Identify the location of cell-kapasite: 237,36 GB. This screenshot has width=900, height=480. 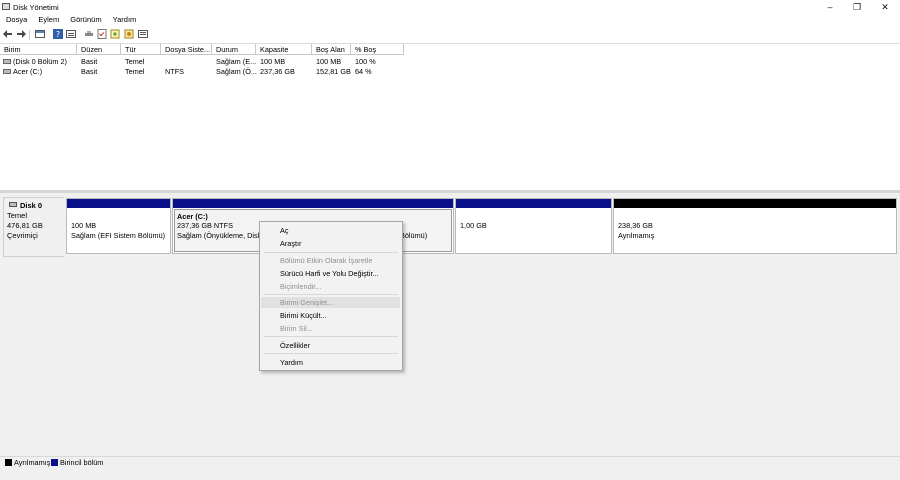
(277, 71).